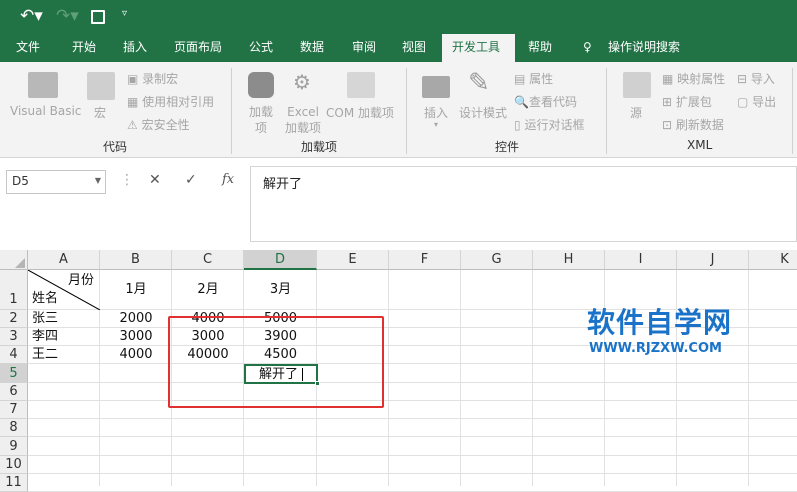  Describe the element at coordinates (170, 101) in the screenshot. I see `relative-reference-button: ▦ 使用相对引用` at that location.